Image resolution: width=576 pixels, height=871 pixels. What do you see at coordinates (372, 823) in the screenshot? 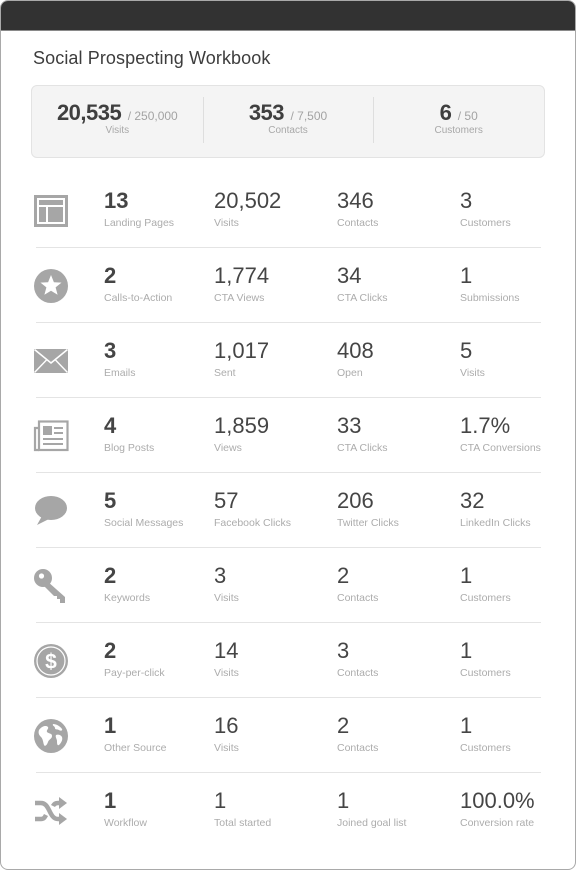
I see `metric-label: Joined goal list` at bounding box center [372, 823].